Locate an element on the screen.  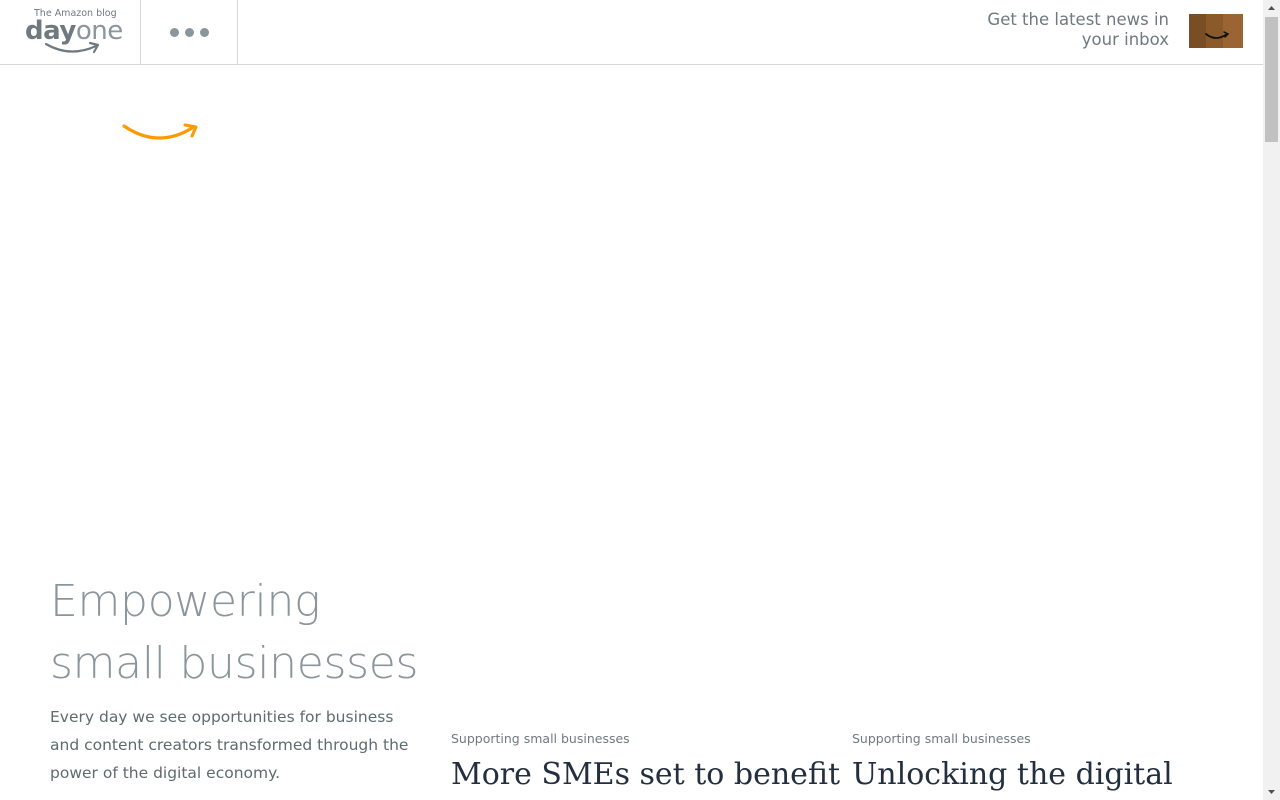
section-title: Empowering small businesses is located at coordinates (234, 632).